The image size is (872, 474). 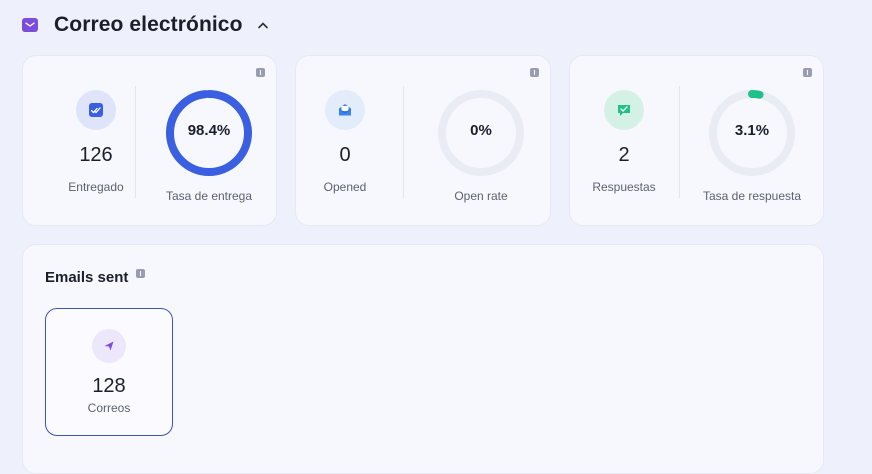 I want to click on replies-label: Respuestas, so click(x=624, y=187).